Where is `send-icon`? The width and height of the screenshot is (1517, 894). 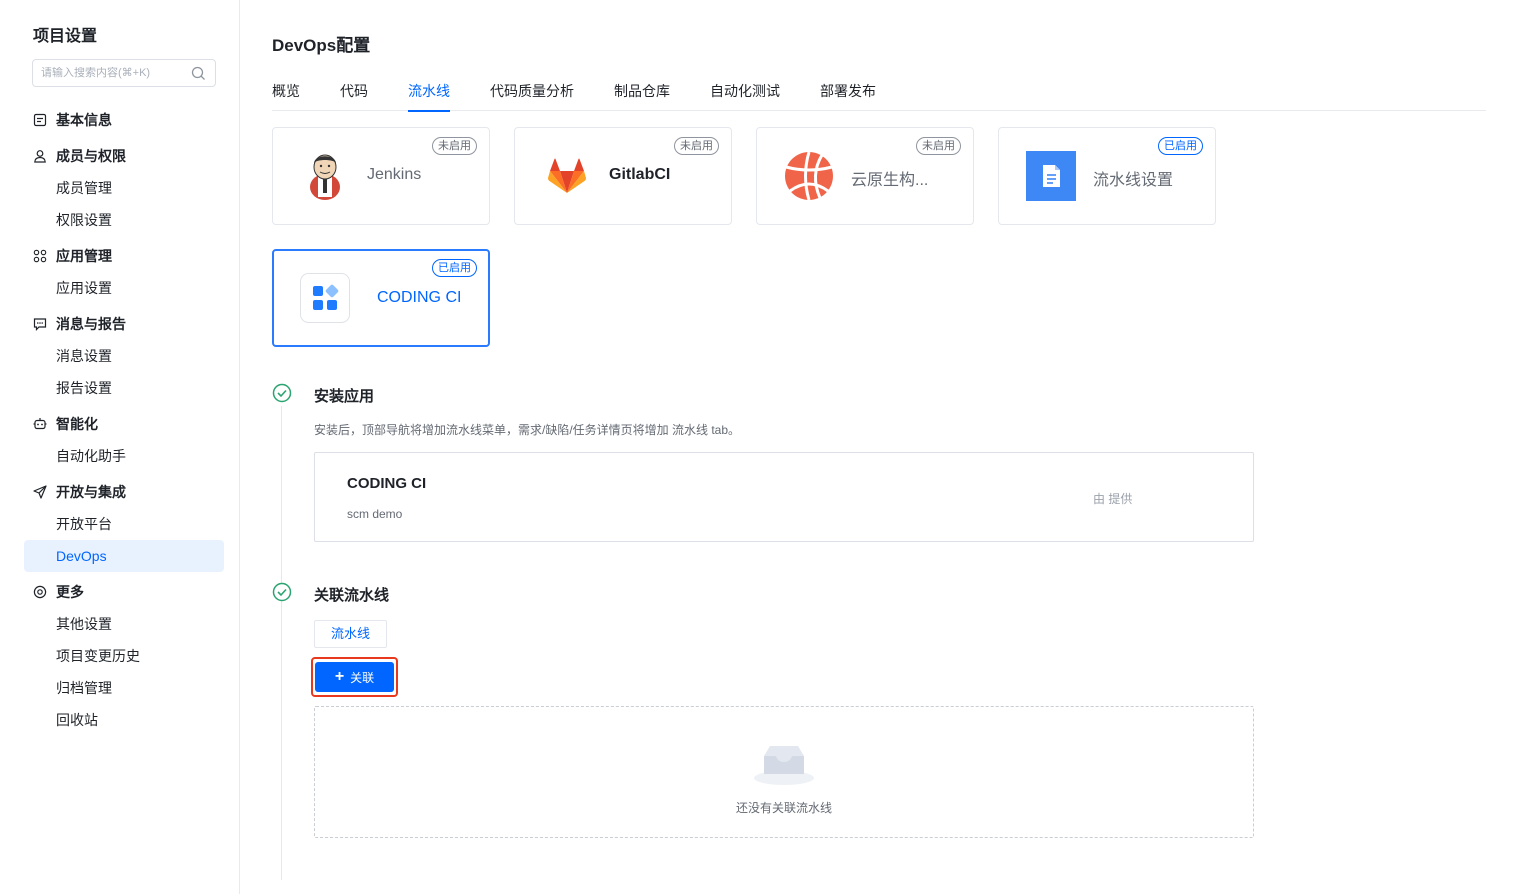 send-icon is located at coordinates (40, 492).